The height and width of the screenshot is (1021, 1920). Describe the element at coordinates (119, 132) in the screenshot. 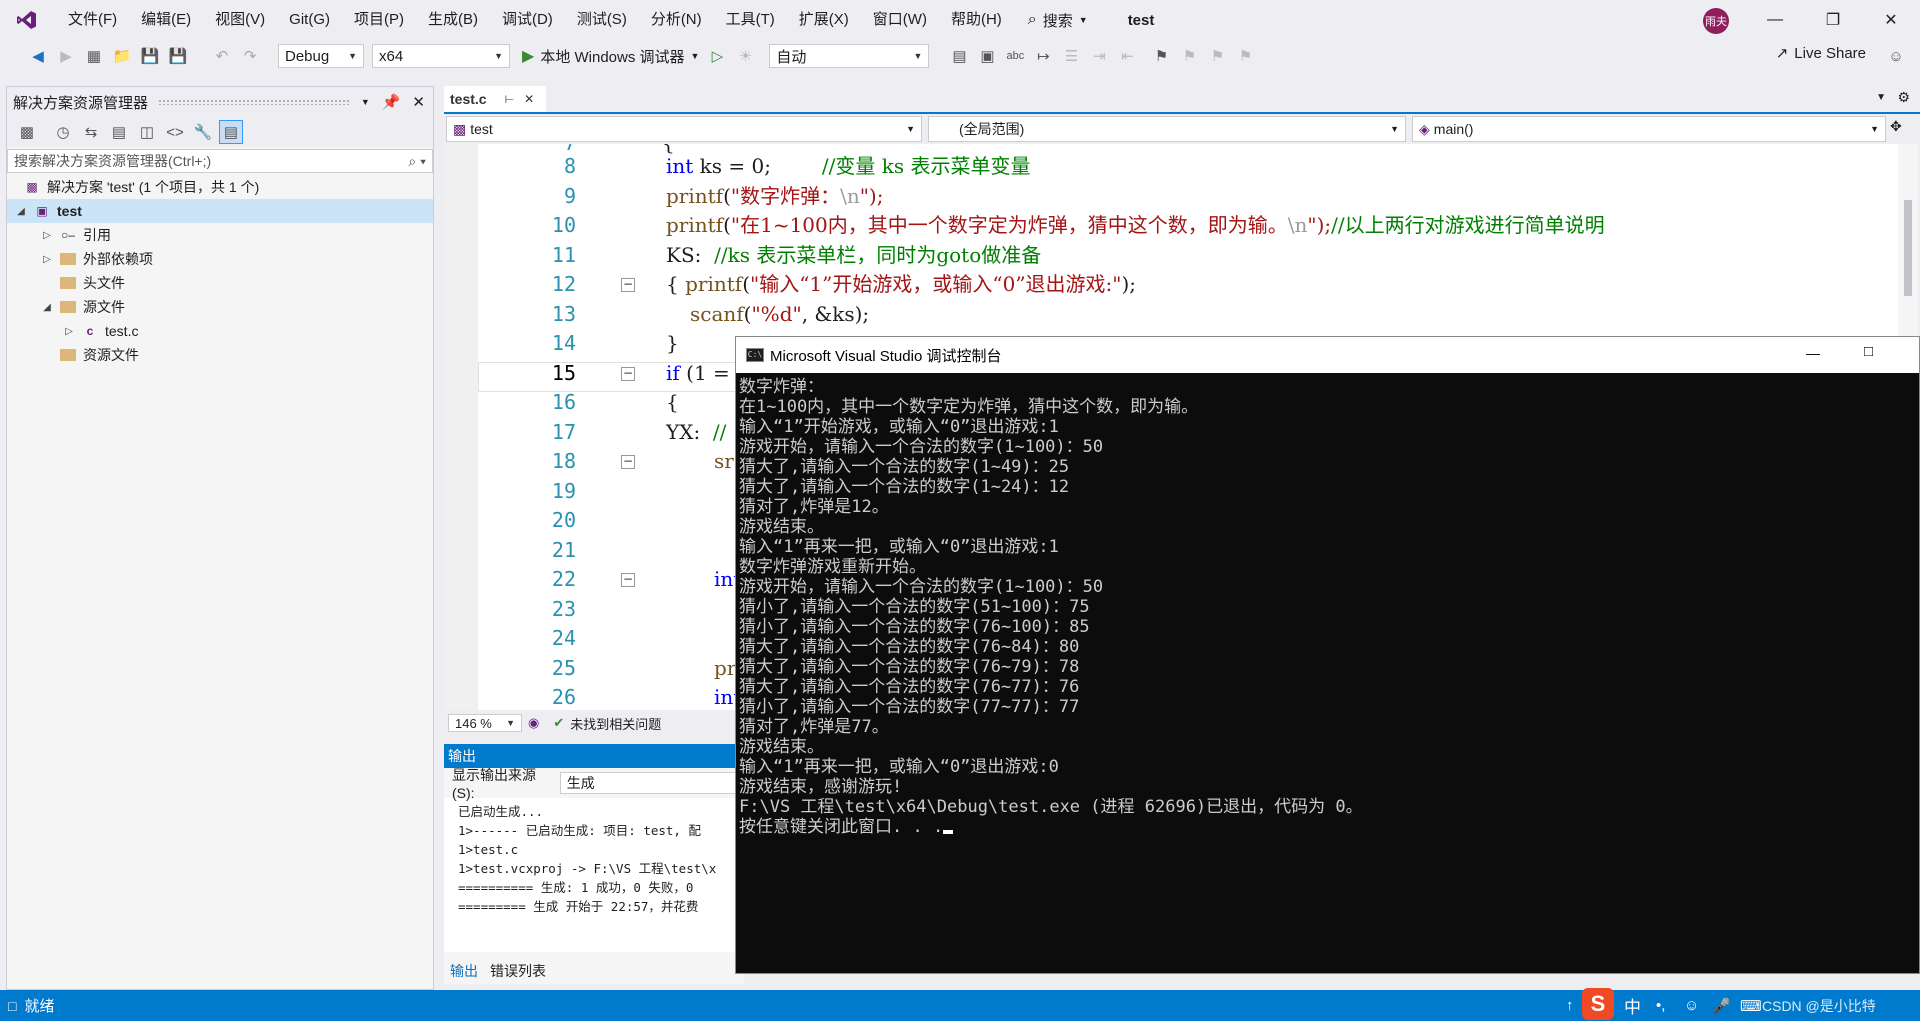

I see `collapse-all-icon: ▤` at that location.